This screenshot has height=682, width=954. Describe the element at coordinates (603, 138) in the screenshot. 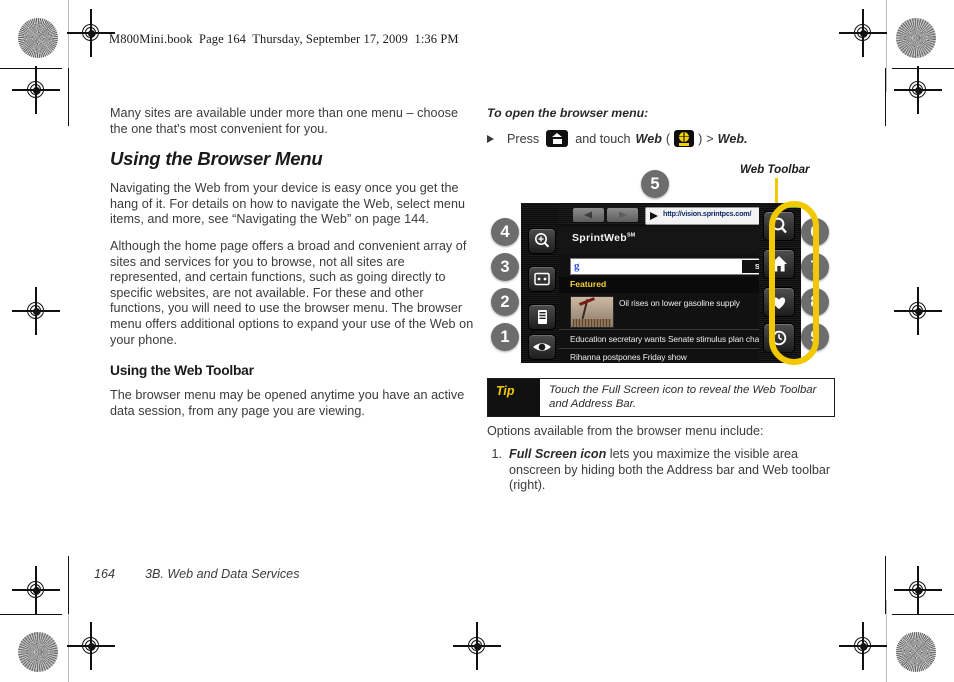

I see `step-word-and-touch: and touch` at that location.